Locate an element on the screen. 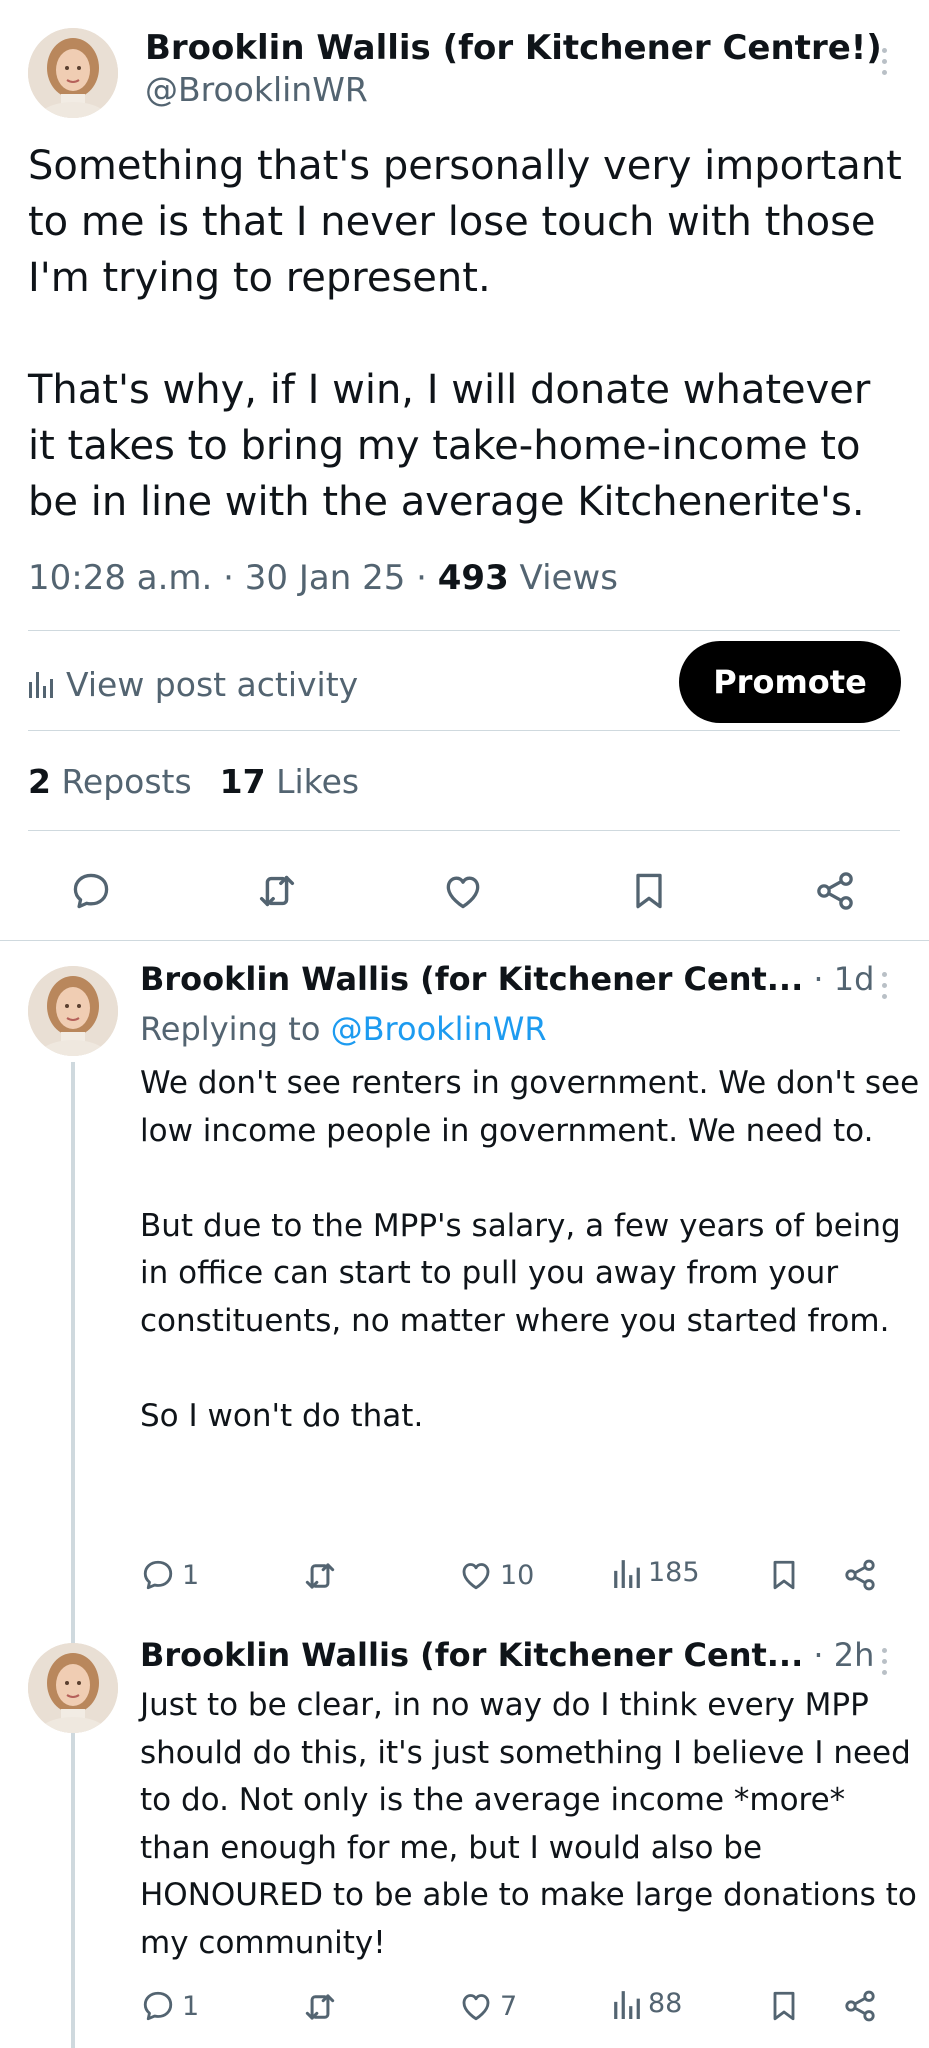  thread-connector is located at coordinates (73, 1555).